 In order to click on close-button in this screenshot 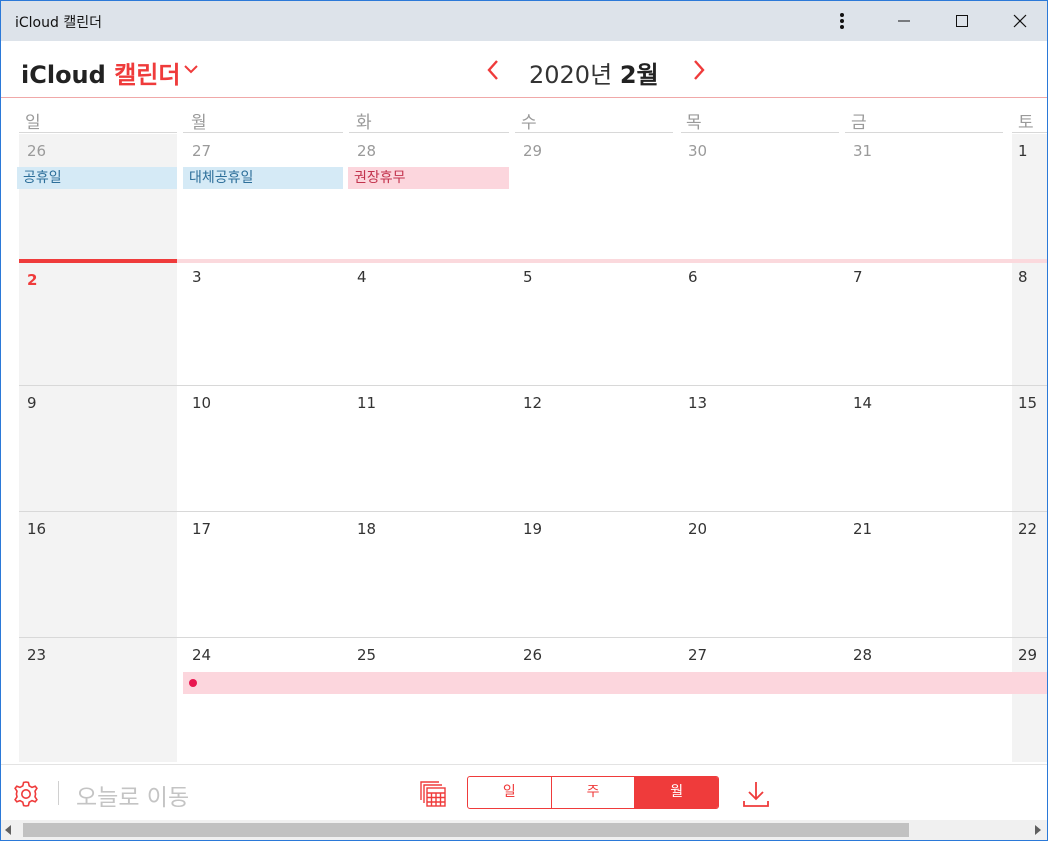, I will do `click(1020, 21)`.